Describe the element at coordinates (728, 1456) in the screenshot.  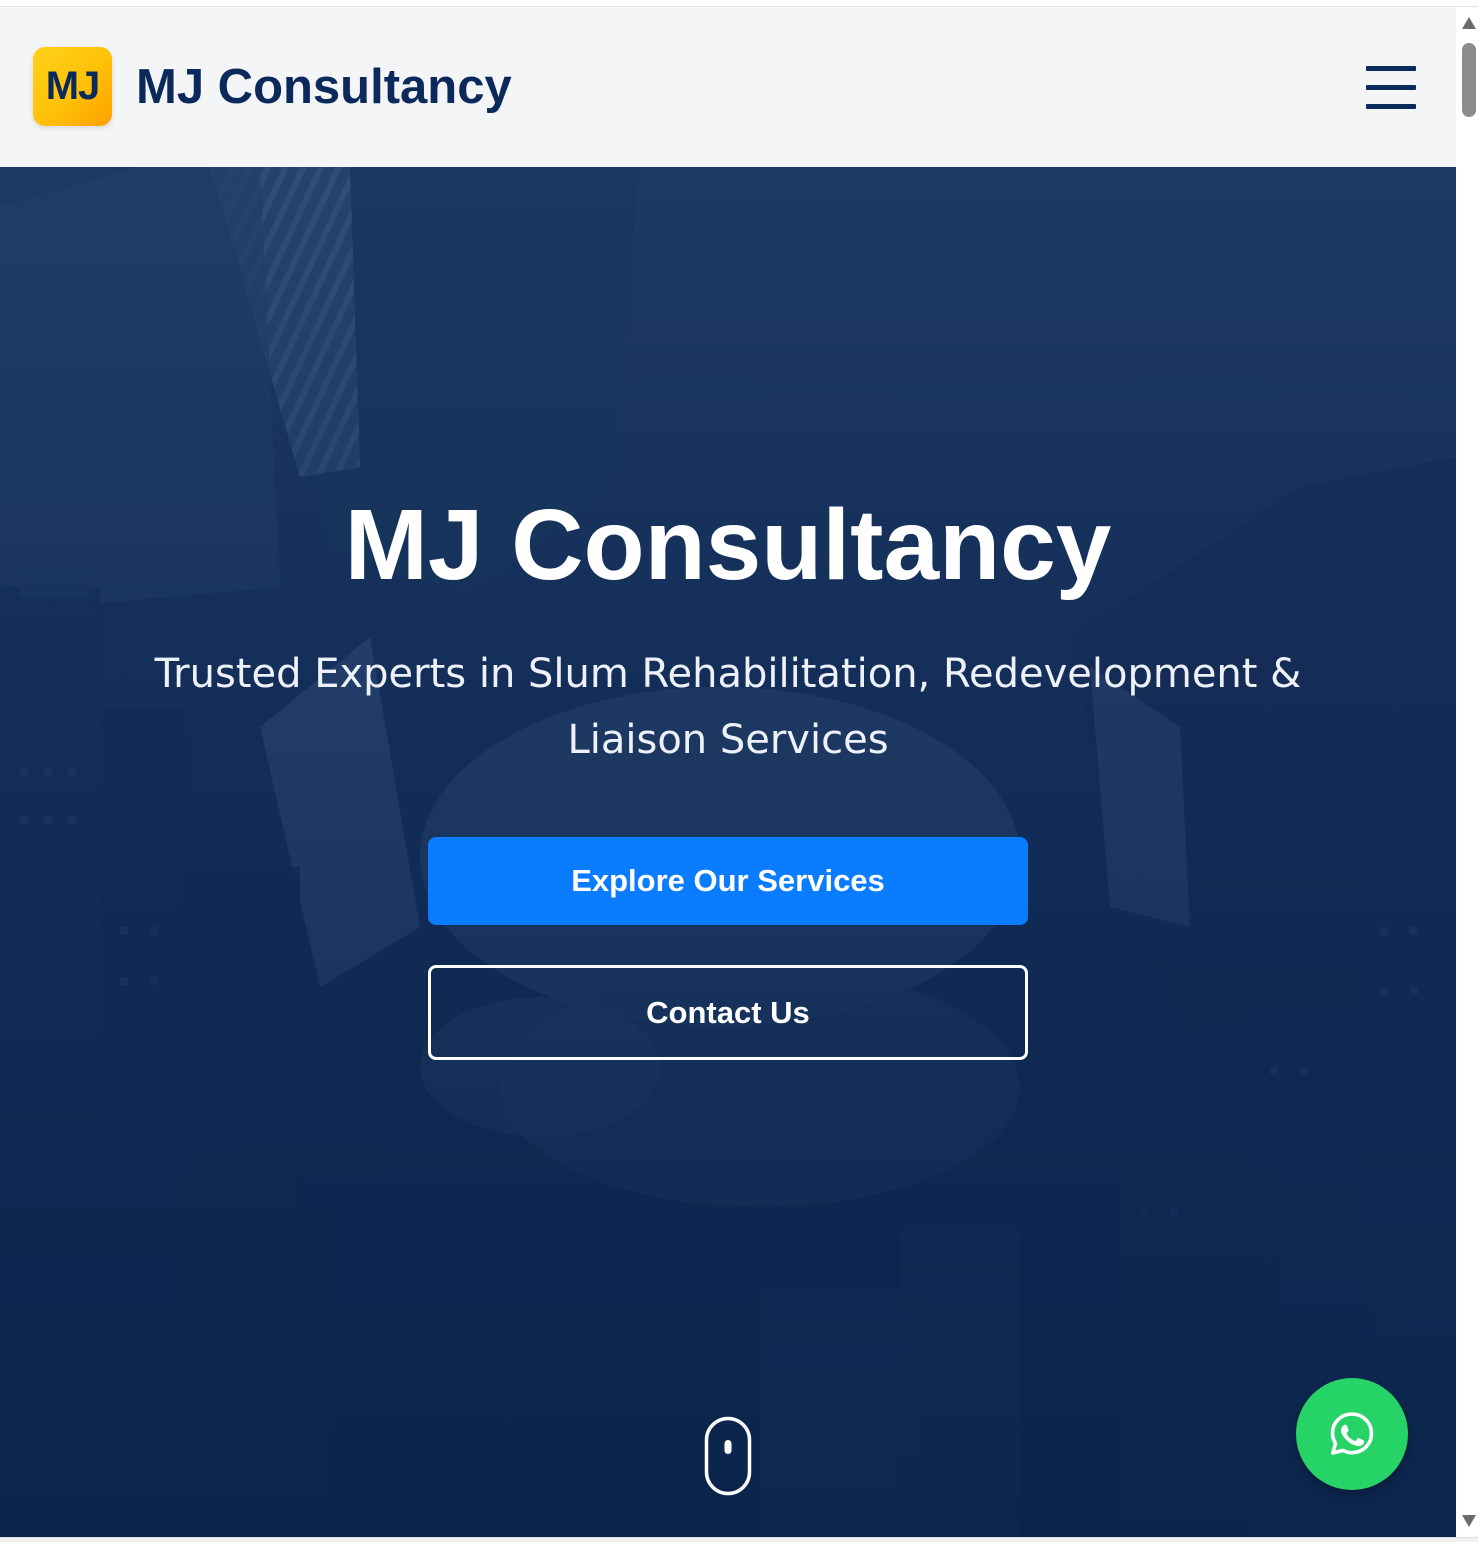
I see `mouse-scroll-icon` at that location.